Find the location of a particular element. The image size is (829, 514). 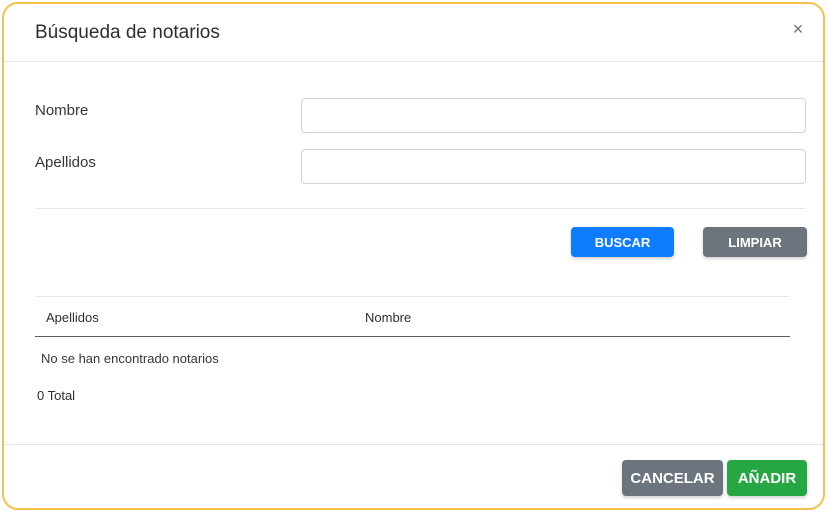

close-icon: × is located at coordinates (798, 29).